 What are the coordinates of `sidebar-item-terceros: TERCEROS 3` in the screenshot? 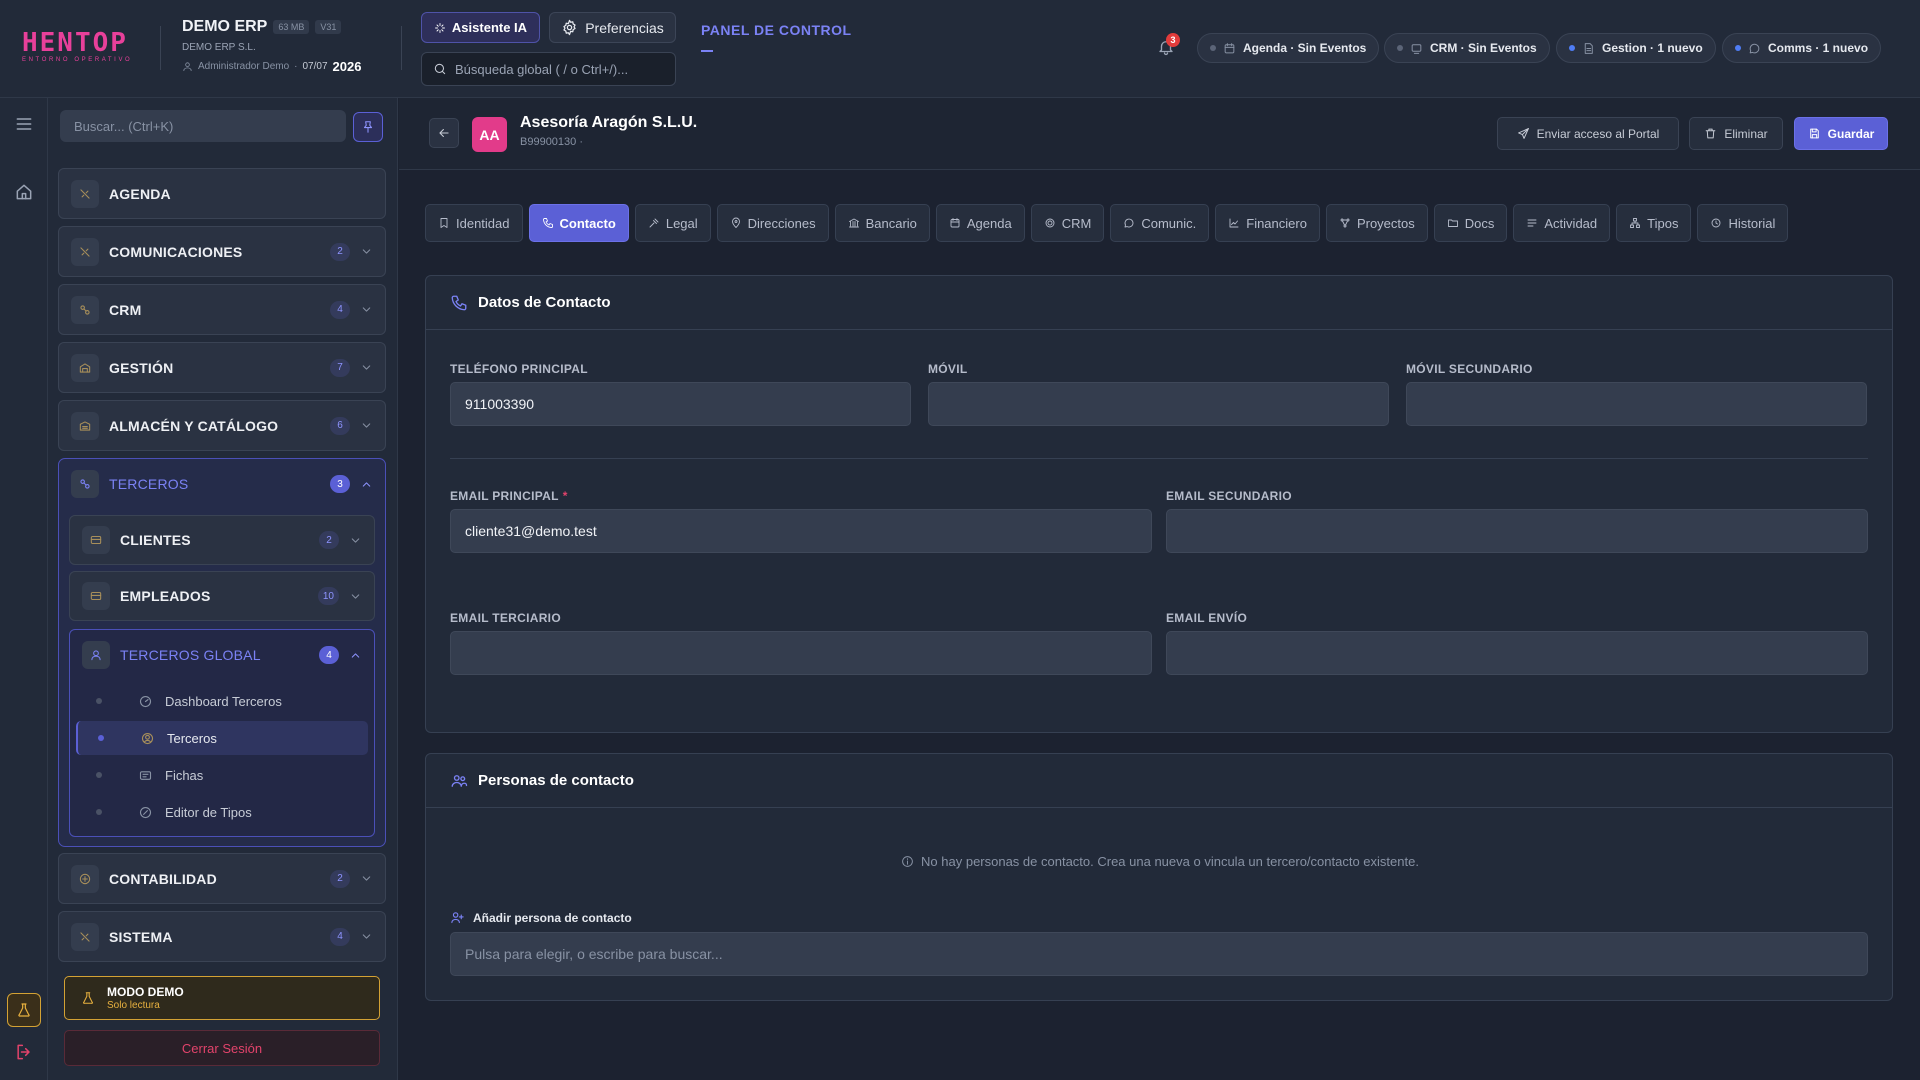 It's located at (222, 484).